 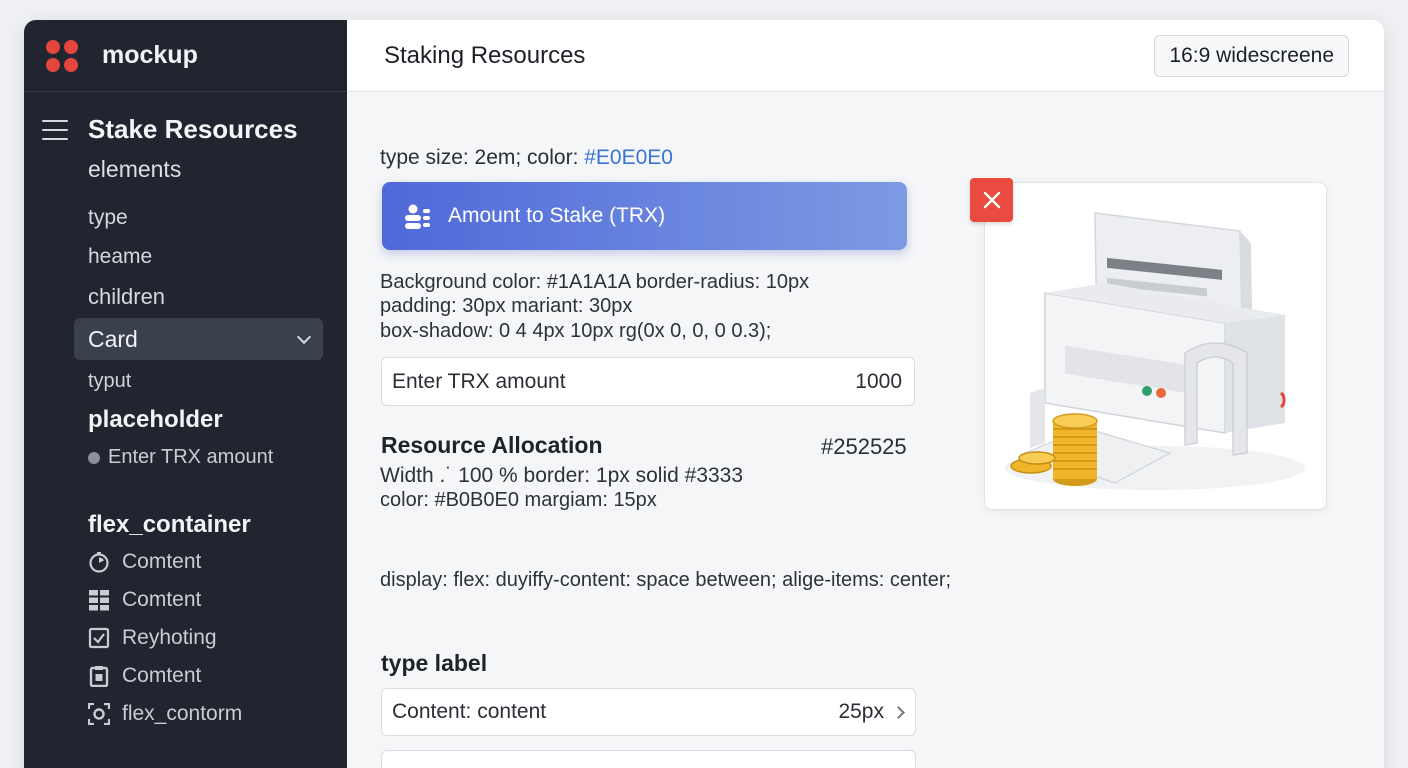 What do you see at coordinates (434, 663) in the screenshot?
I see `type-label-heading: type label` at bounding box center [434, 663].